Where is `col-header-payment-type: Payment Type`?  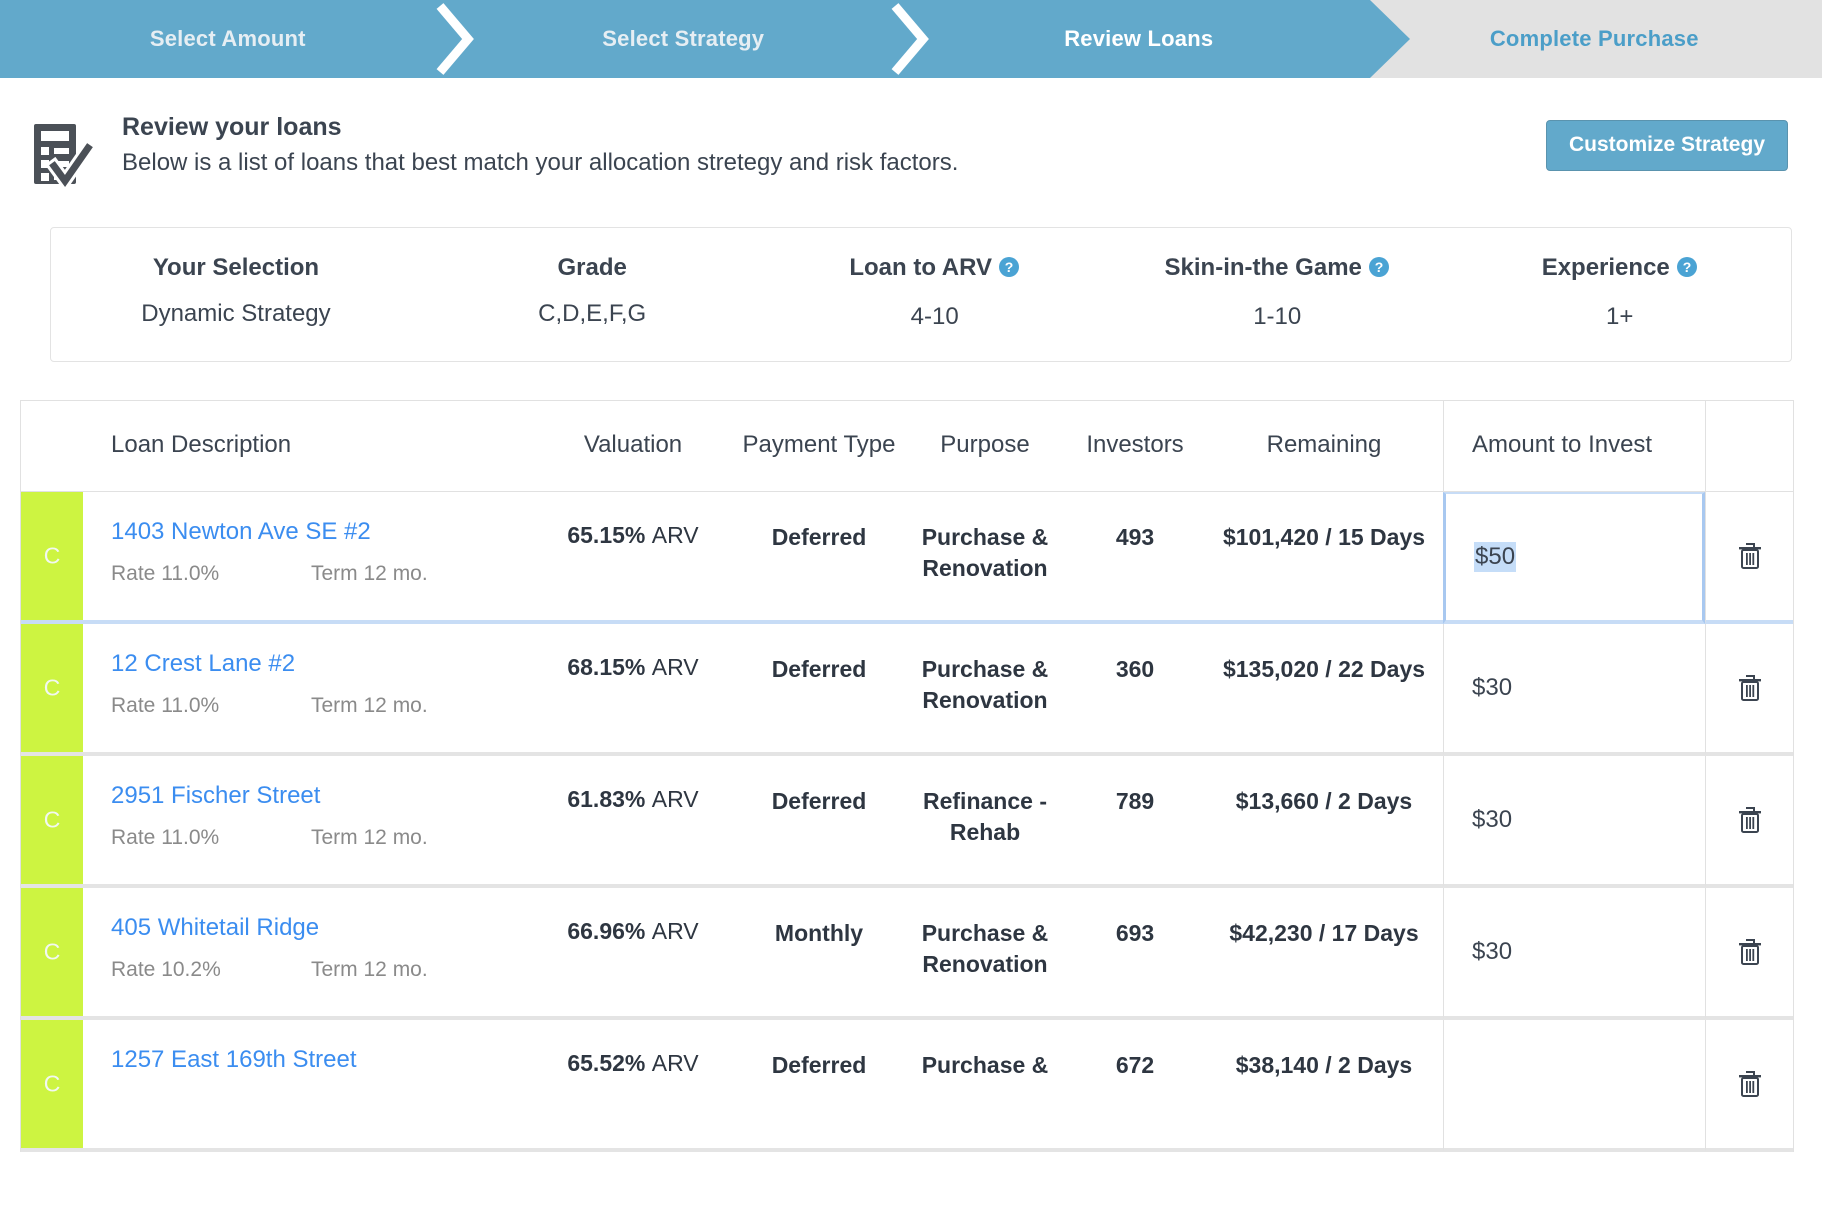
col-header-payment-type: Payment Type is located at coordinates (819, 446).